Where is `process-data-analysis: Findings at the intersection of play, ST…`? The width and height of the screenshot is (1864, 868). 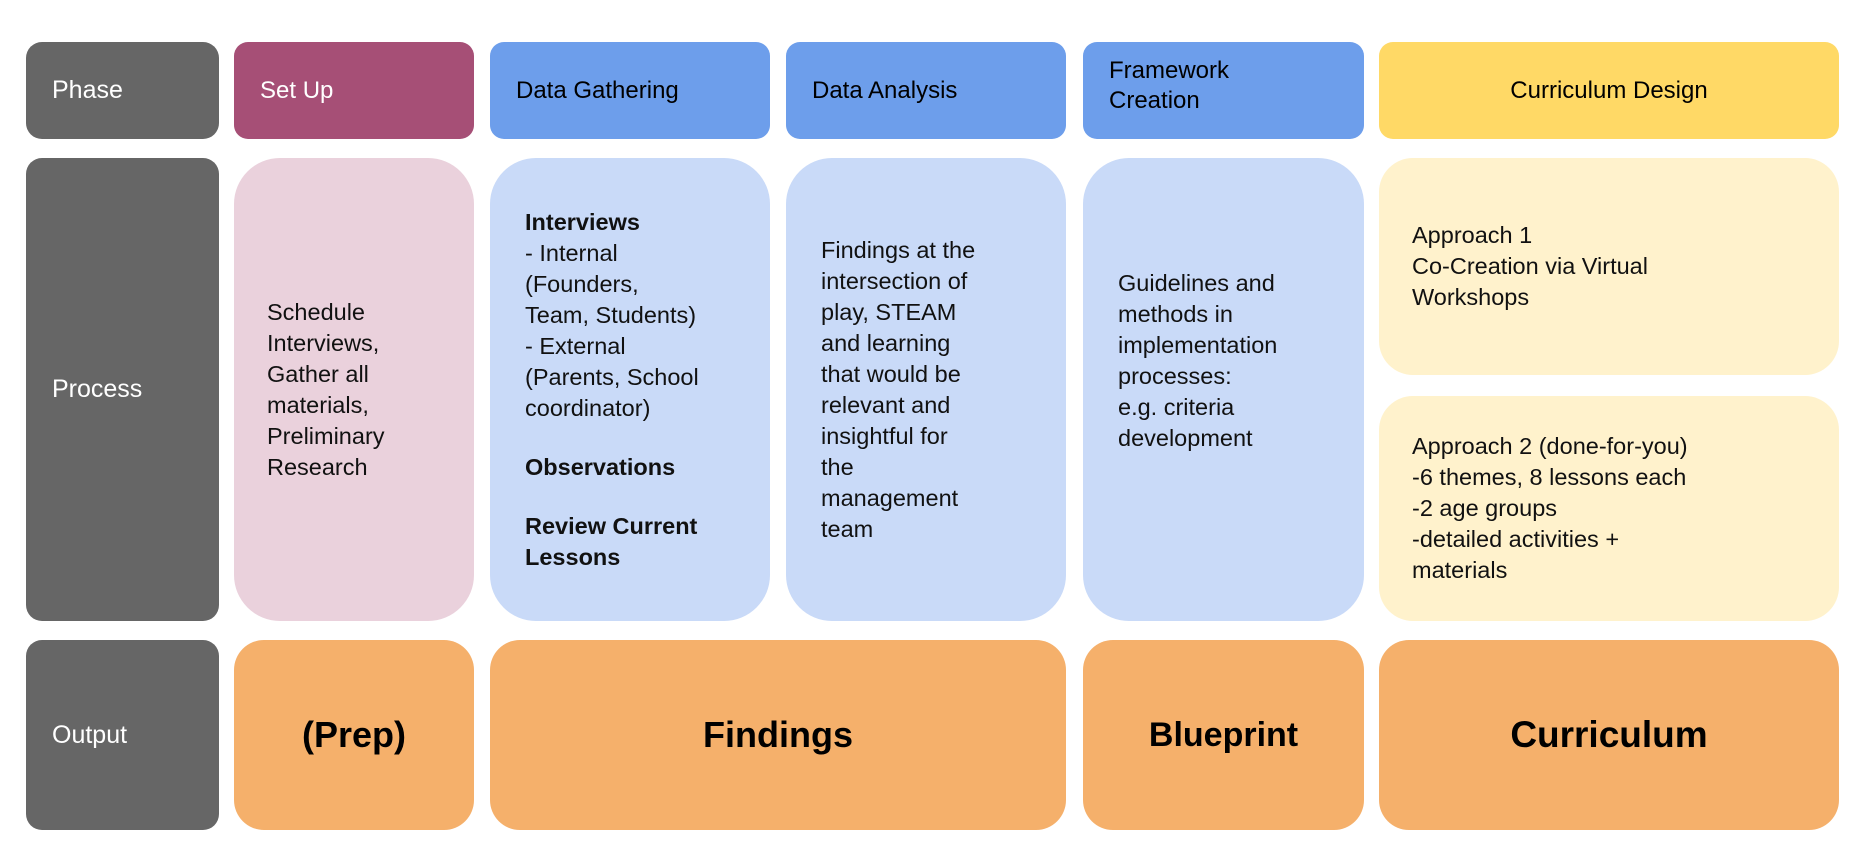
process-data-analysis: Findings at the intersection of play, ST… is located at coordinates (926, 389).